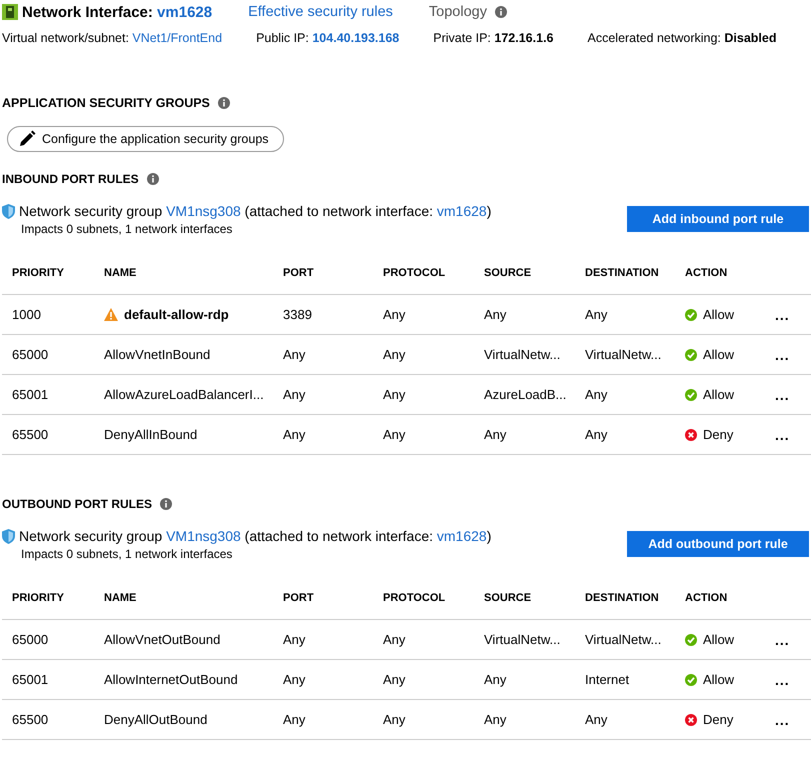 Image resolution: width=811 pixels, height=764 pixels. Describe the element at coordinates (77, 504) in the screenshot. I see `section-heading: OUTBOUND PORT RULES` at that location.